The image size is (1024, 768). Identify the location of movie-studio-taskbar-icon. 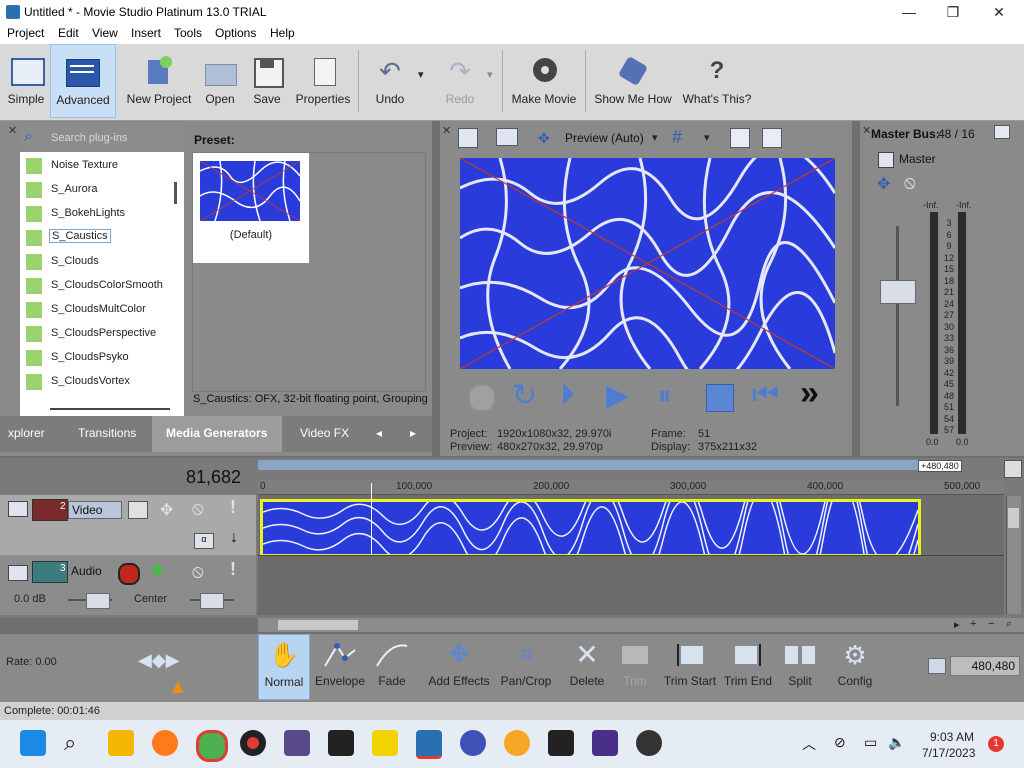
(429, 744).